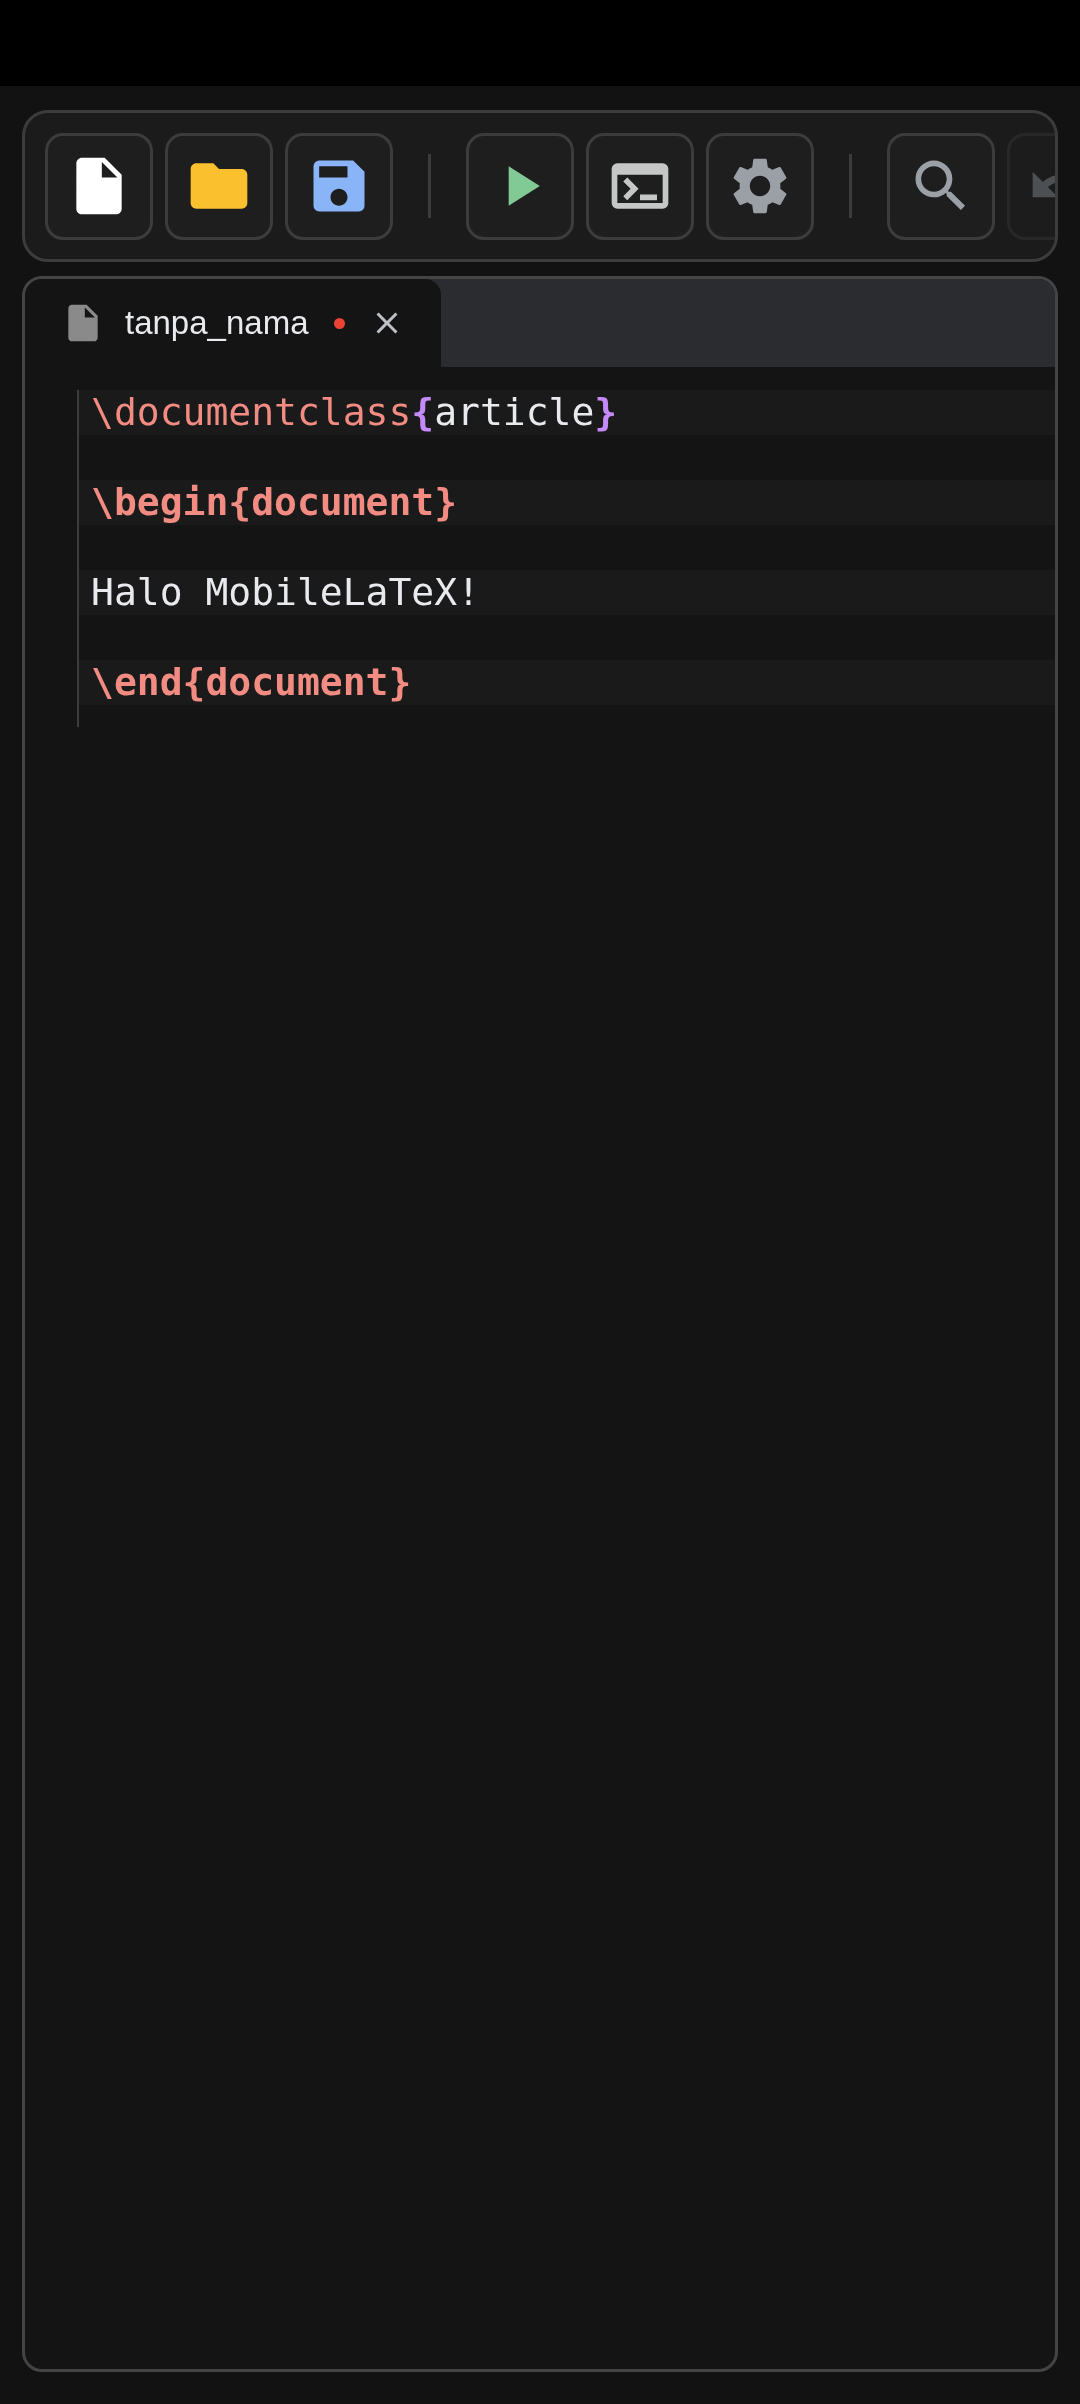  What do you see at coordinates (941, 186) in the screenshot?
I see `search-button` at bounding box center [941, 186].